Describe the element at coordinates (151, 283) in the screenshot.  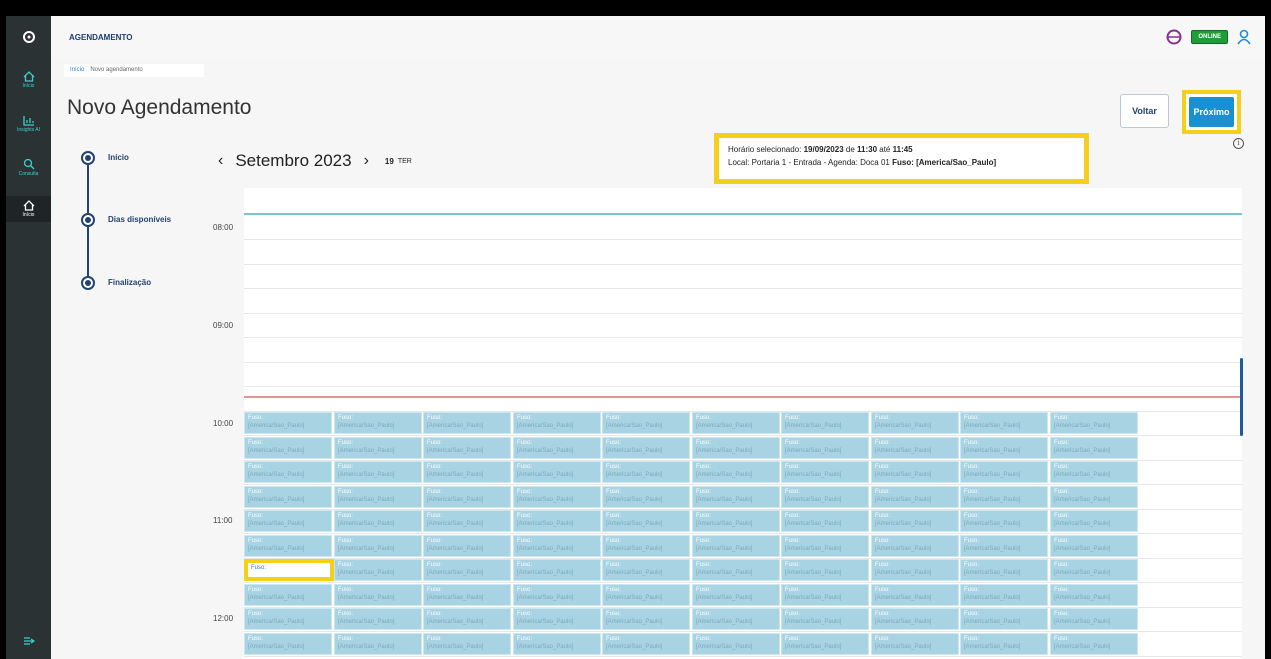
I see `step-finalizacao: Finalização` at that location.